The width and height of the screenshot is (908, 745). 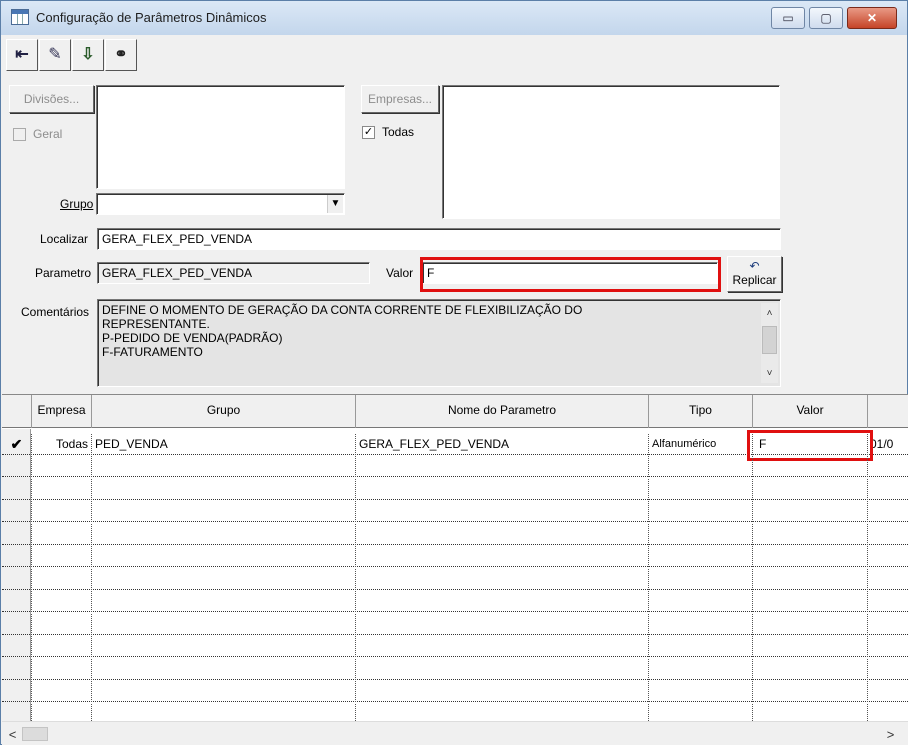 I want to click on scroll-up-icon: ˄, so click(x=769, y=313).